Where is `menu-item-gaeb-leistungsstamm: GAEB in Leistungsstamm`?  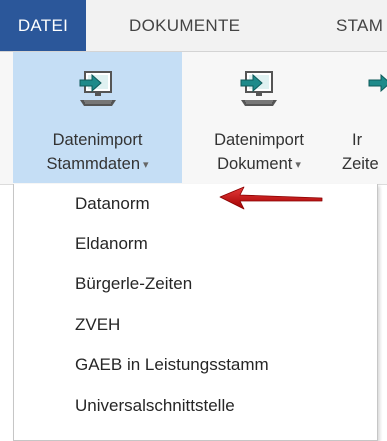 menu-item-gaeb-leistungsstamm: GAEB in Leistungsstamm is located at coordinates (195, 365).